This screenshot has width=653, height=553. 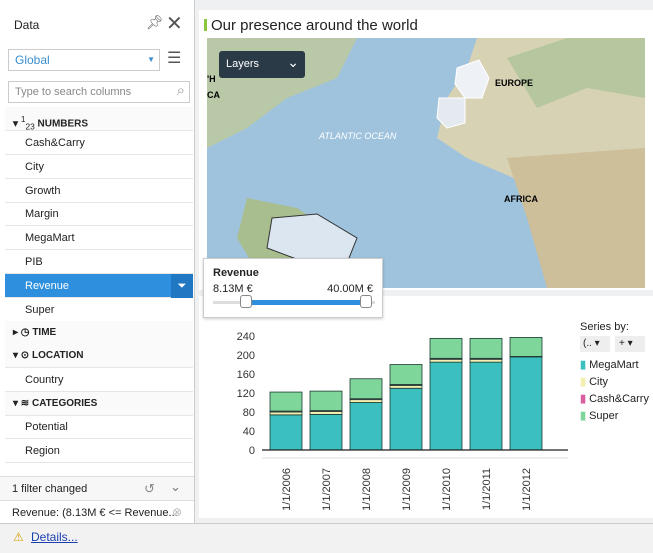 I want to click on dataset-value: Global, so click(x=32, y=60).